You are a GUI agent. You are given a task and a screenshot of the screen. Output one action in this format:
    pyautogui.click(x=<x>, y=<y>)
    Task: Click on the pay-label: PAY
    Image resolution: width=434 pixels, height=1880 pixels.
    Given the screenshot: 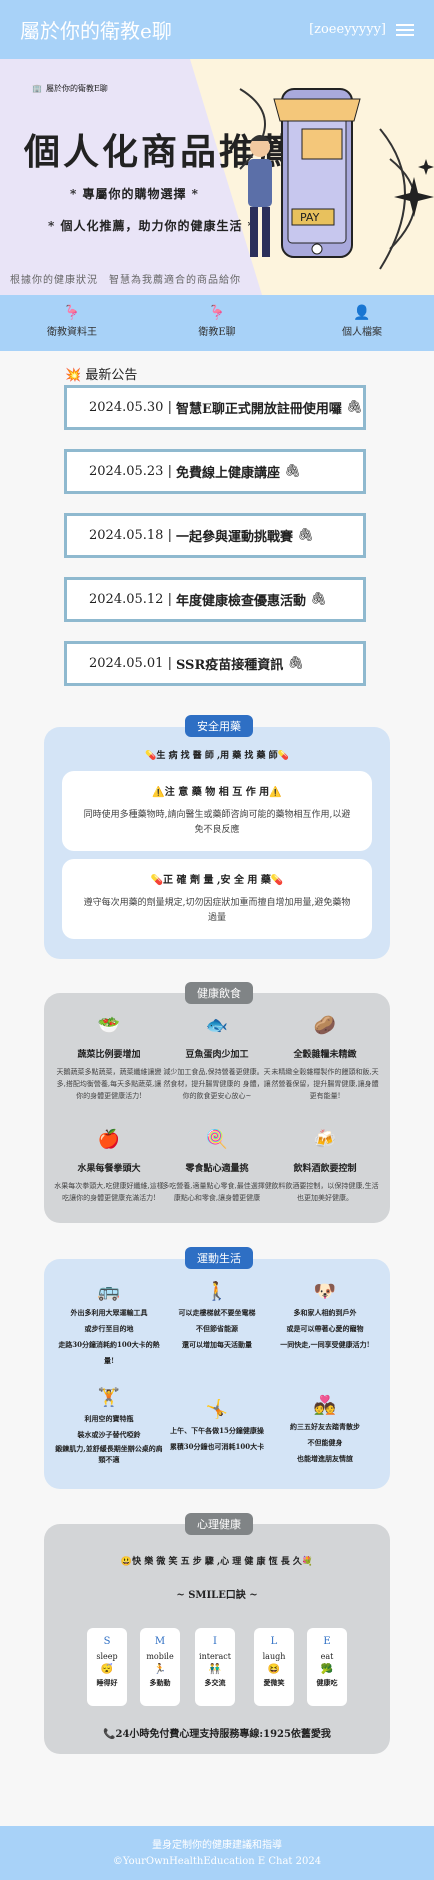 What is the action you would take?
    pyautogui.click(x=310, y=217)
    